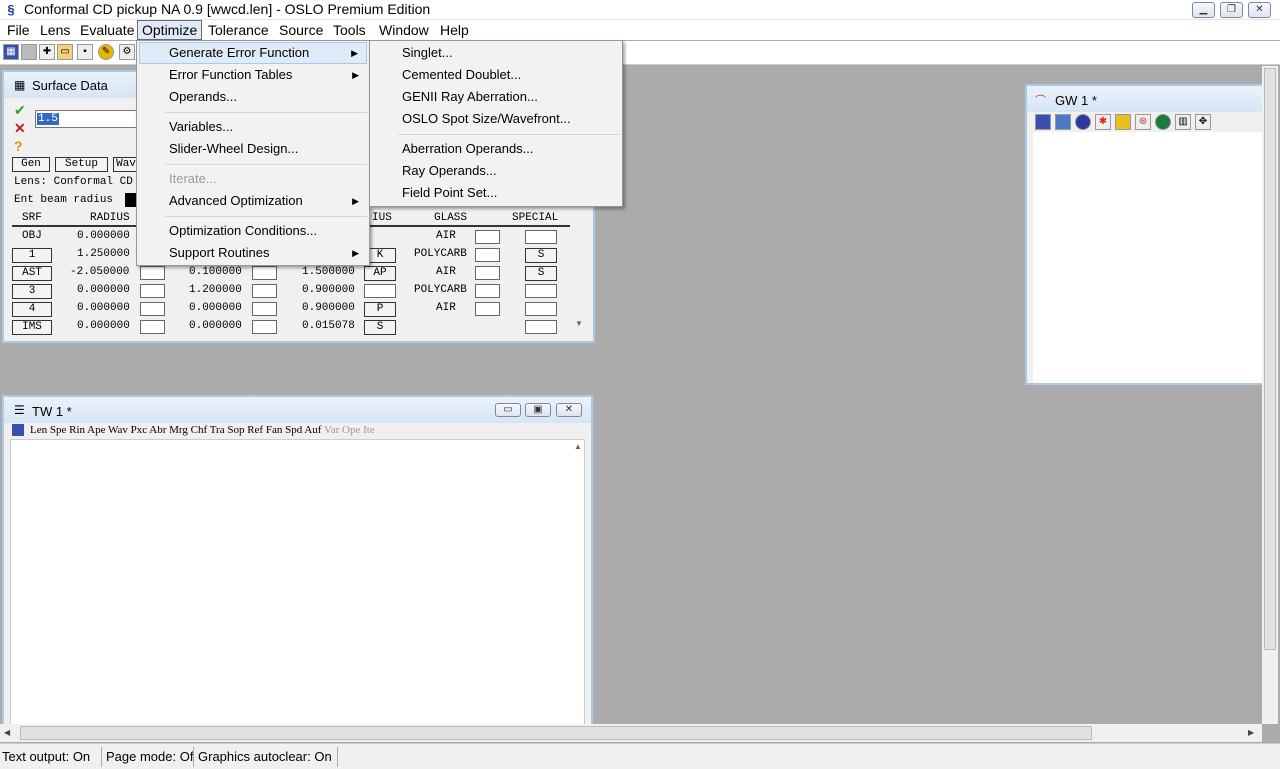 This screenshot has width=1280, height=769. I want to click on scroll-up-arrow-icon: ▲, so click(578, 446).